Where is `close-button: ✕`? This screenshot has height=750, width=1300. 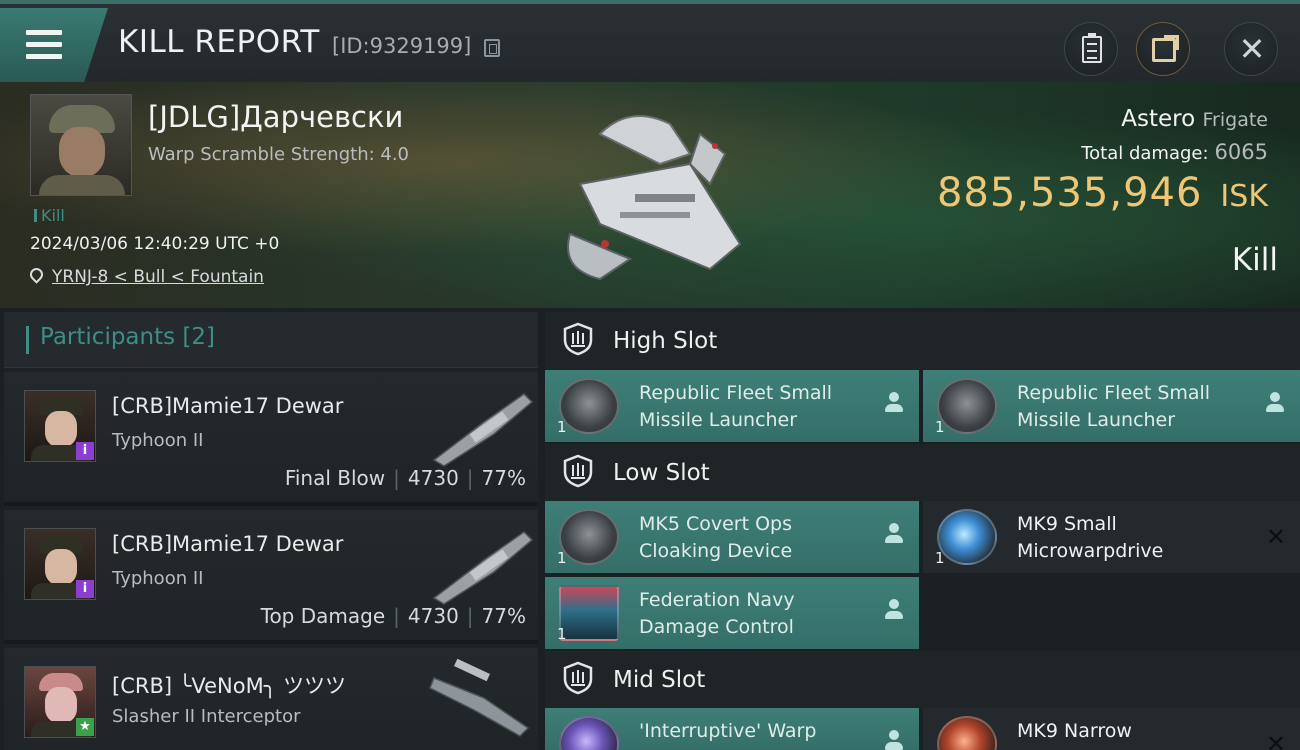
close-button: ✕ is located at coordinates (1251, 49).